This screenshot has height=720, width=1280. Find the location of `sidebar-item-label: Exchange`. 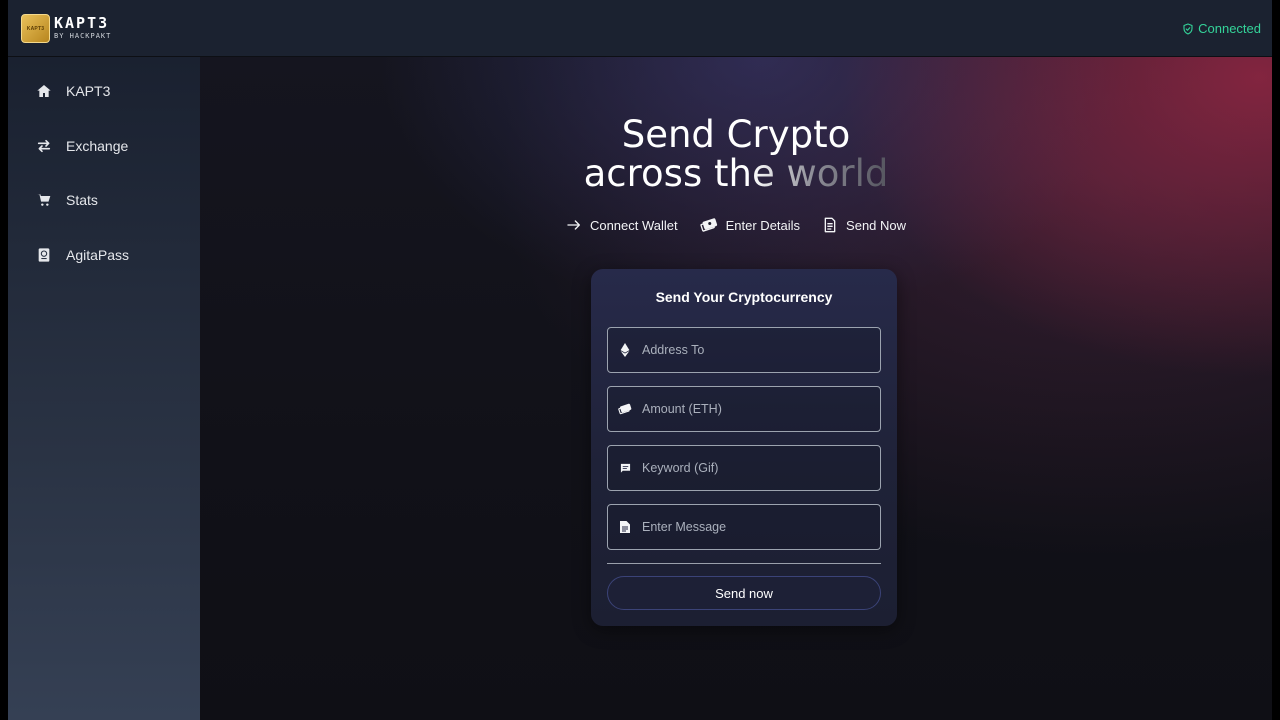

sidebar-item-label: Exchange is located at coordinates (97, 146).